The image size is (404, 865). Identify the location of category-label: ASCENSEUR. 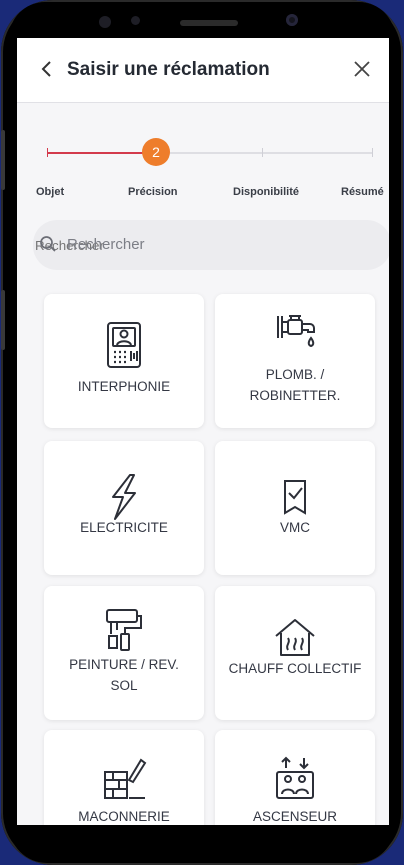
(295, 816).